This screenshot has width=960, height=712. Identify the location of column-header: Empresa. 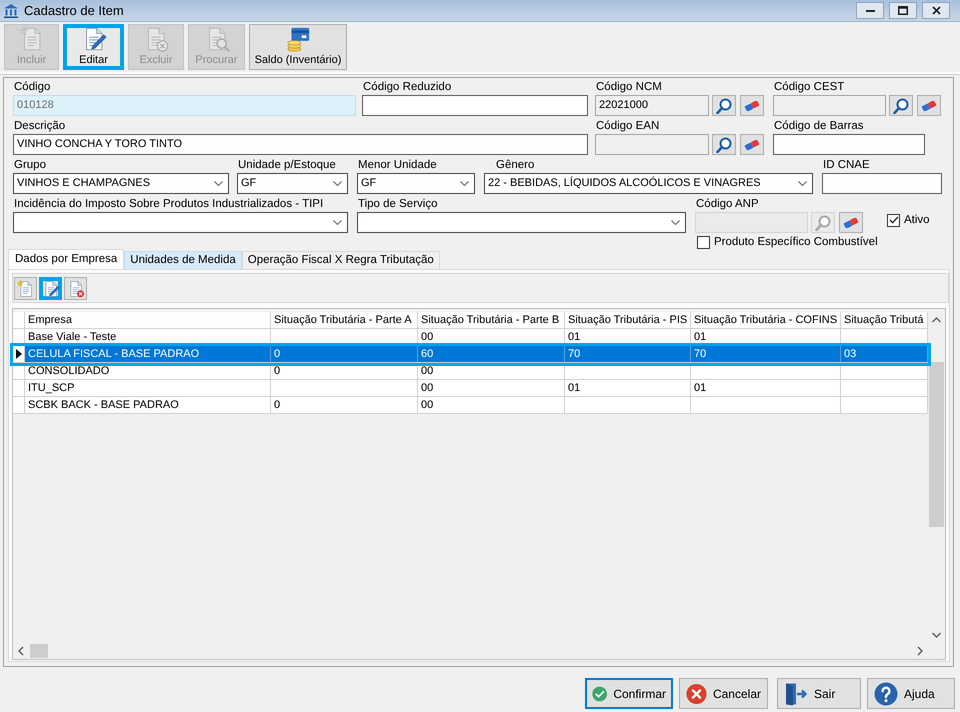
(148, 320).